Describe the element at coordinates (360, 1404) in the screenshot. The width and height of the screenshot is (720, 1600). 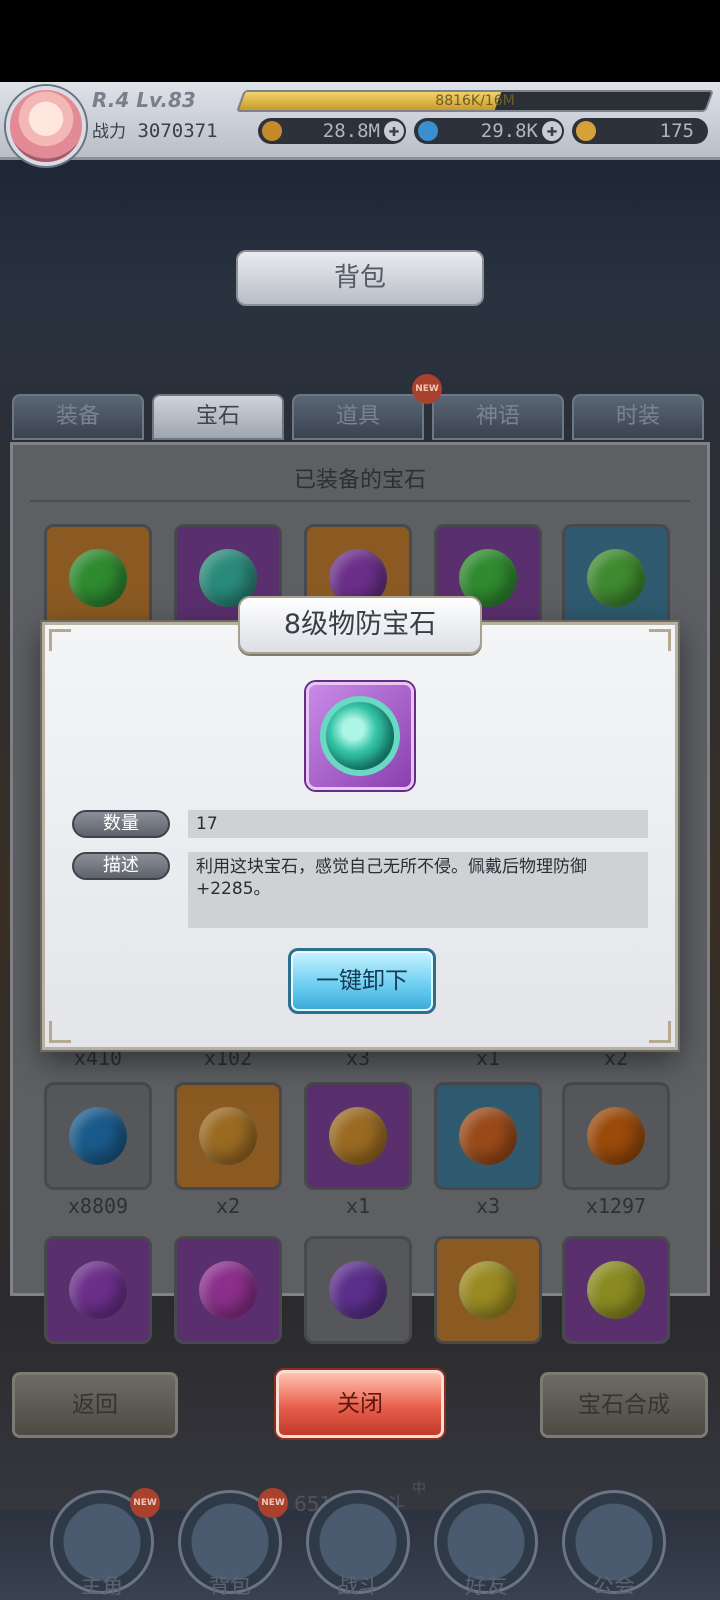
I see `close-button: 关闭` at that location.